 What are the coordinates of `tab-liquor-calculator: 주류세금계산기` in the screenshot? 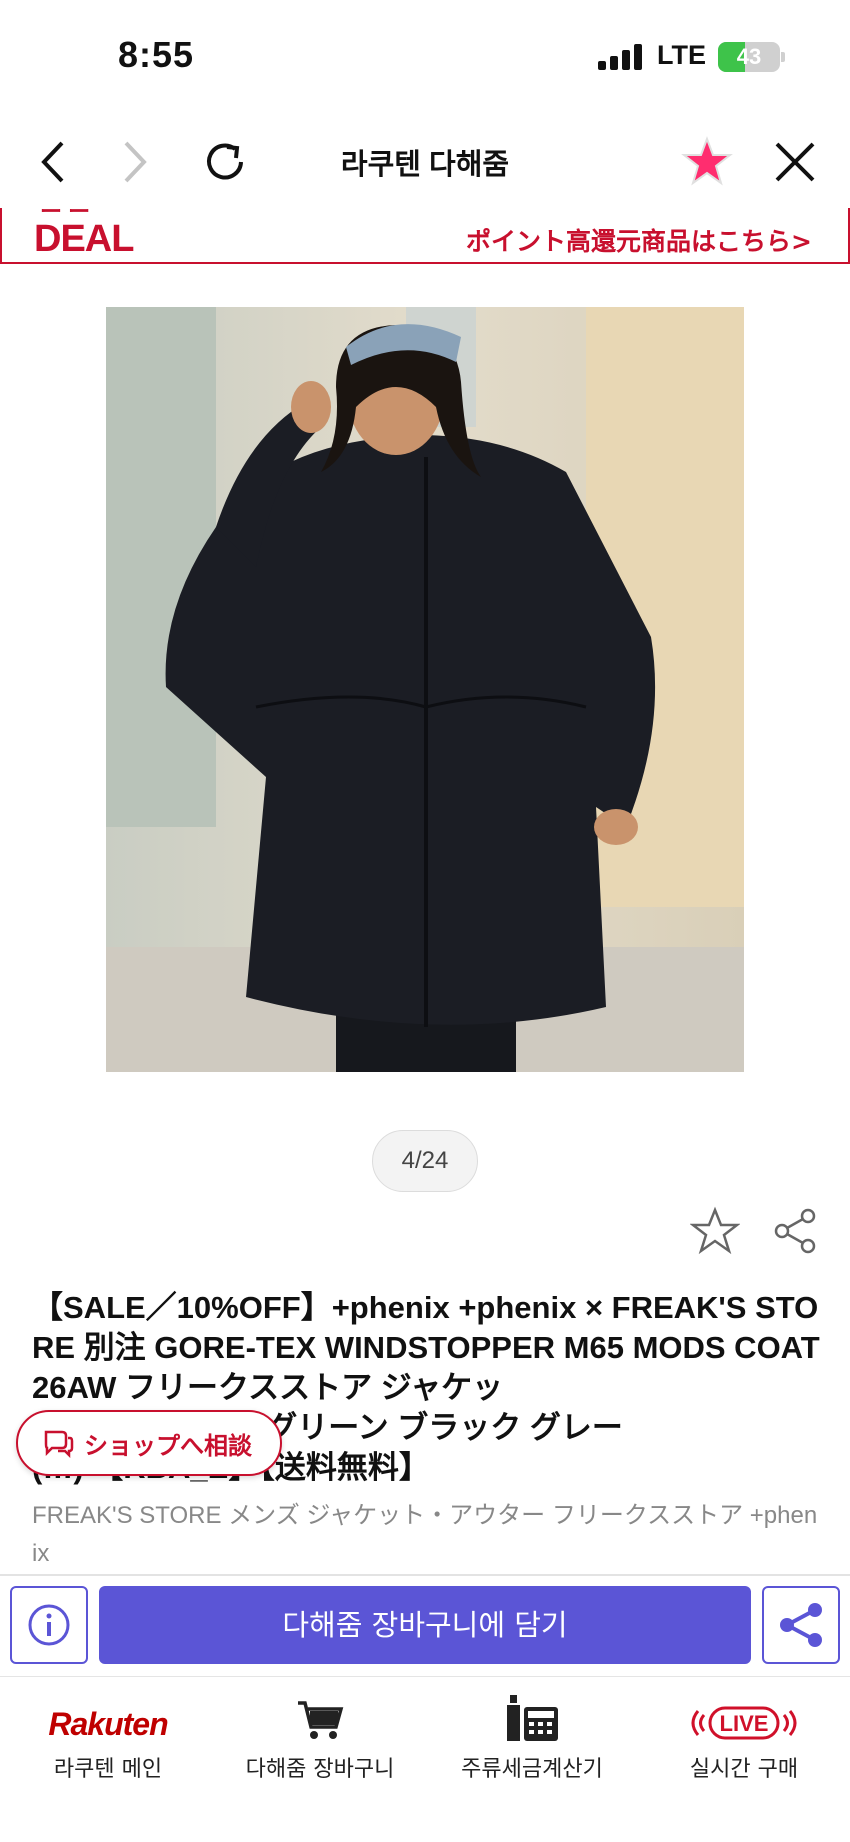 It's located at (532, 1741).